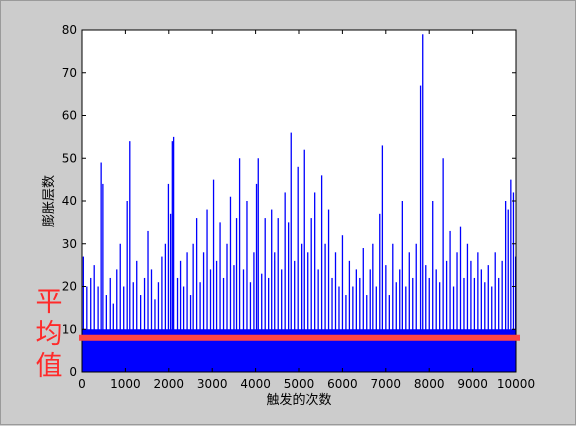  What do you see at coordinates (69, 287) in the screenshot?
I see `y-tick-label: 20` at bounding box center [69, 287].